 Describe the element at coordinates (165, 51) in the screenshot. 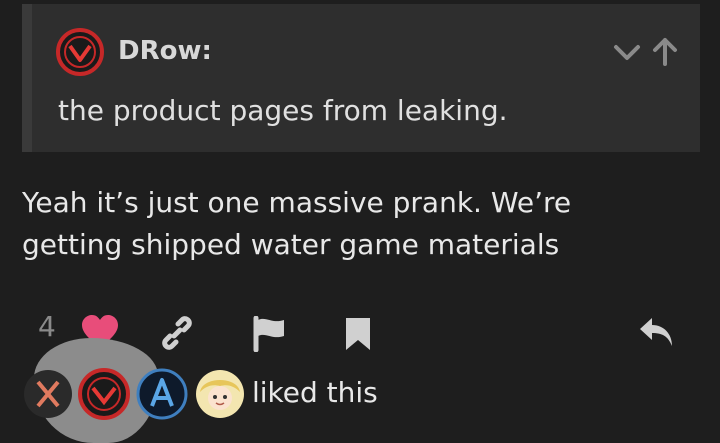

I see `quote-author: DRow:` at that location.